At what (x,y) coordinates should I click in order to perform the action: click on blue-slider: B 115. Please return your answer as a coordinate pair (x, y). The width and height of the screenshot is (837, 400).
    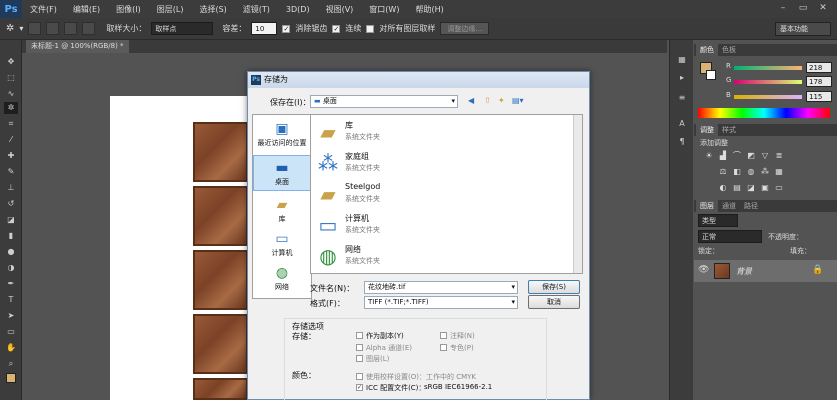
    Looking at the image, I should click on (781, 97).